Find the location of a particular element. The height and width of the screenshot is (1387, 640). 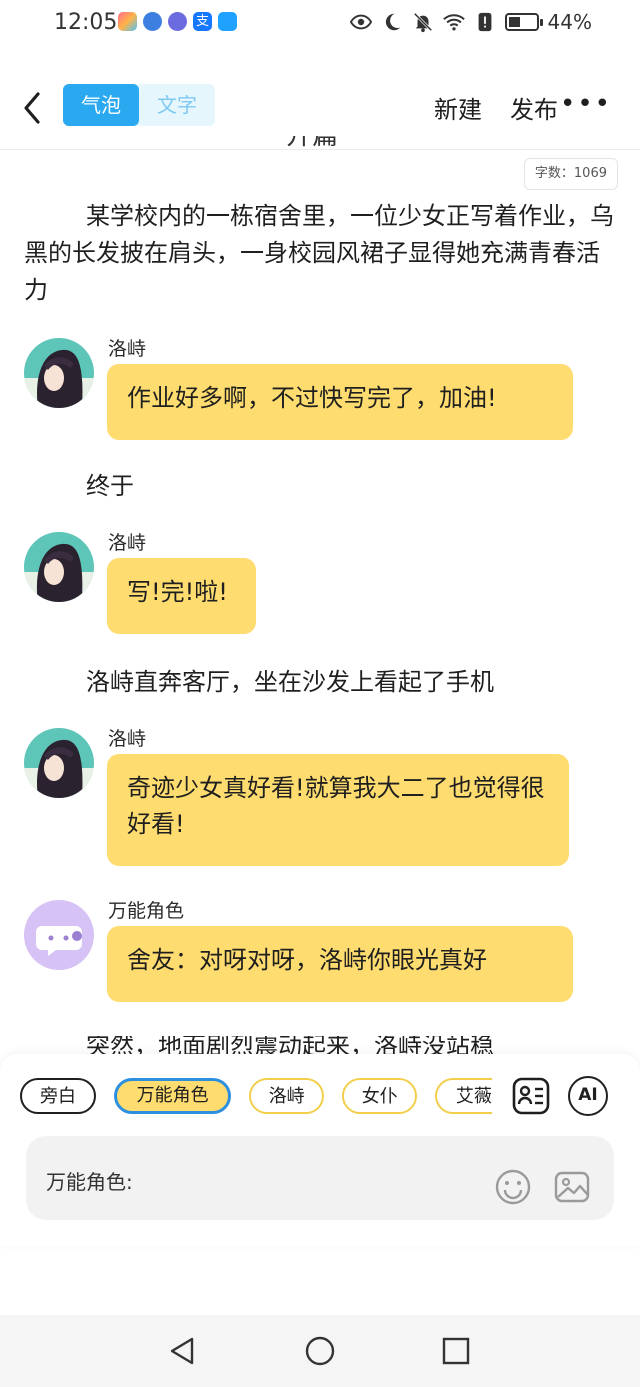

role-chip-maid: 女仆 is located at coordinates (380, 1096).